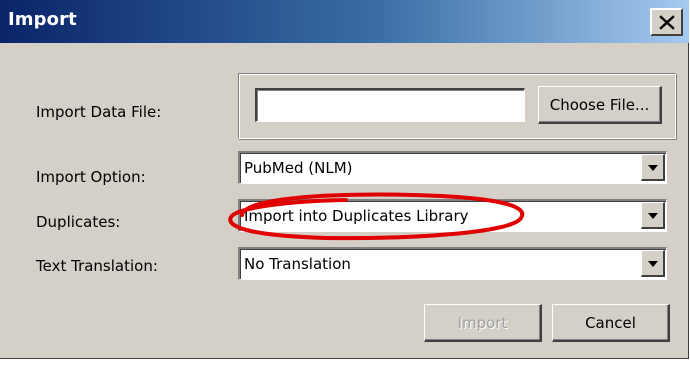 The width and height of the screenshot is (690, 365). What do you see at coordinates (344, 21) in the screenshot?
I see `title-bar: Import` at bounding box center [344, 21].